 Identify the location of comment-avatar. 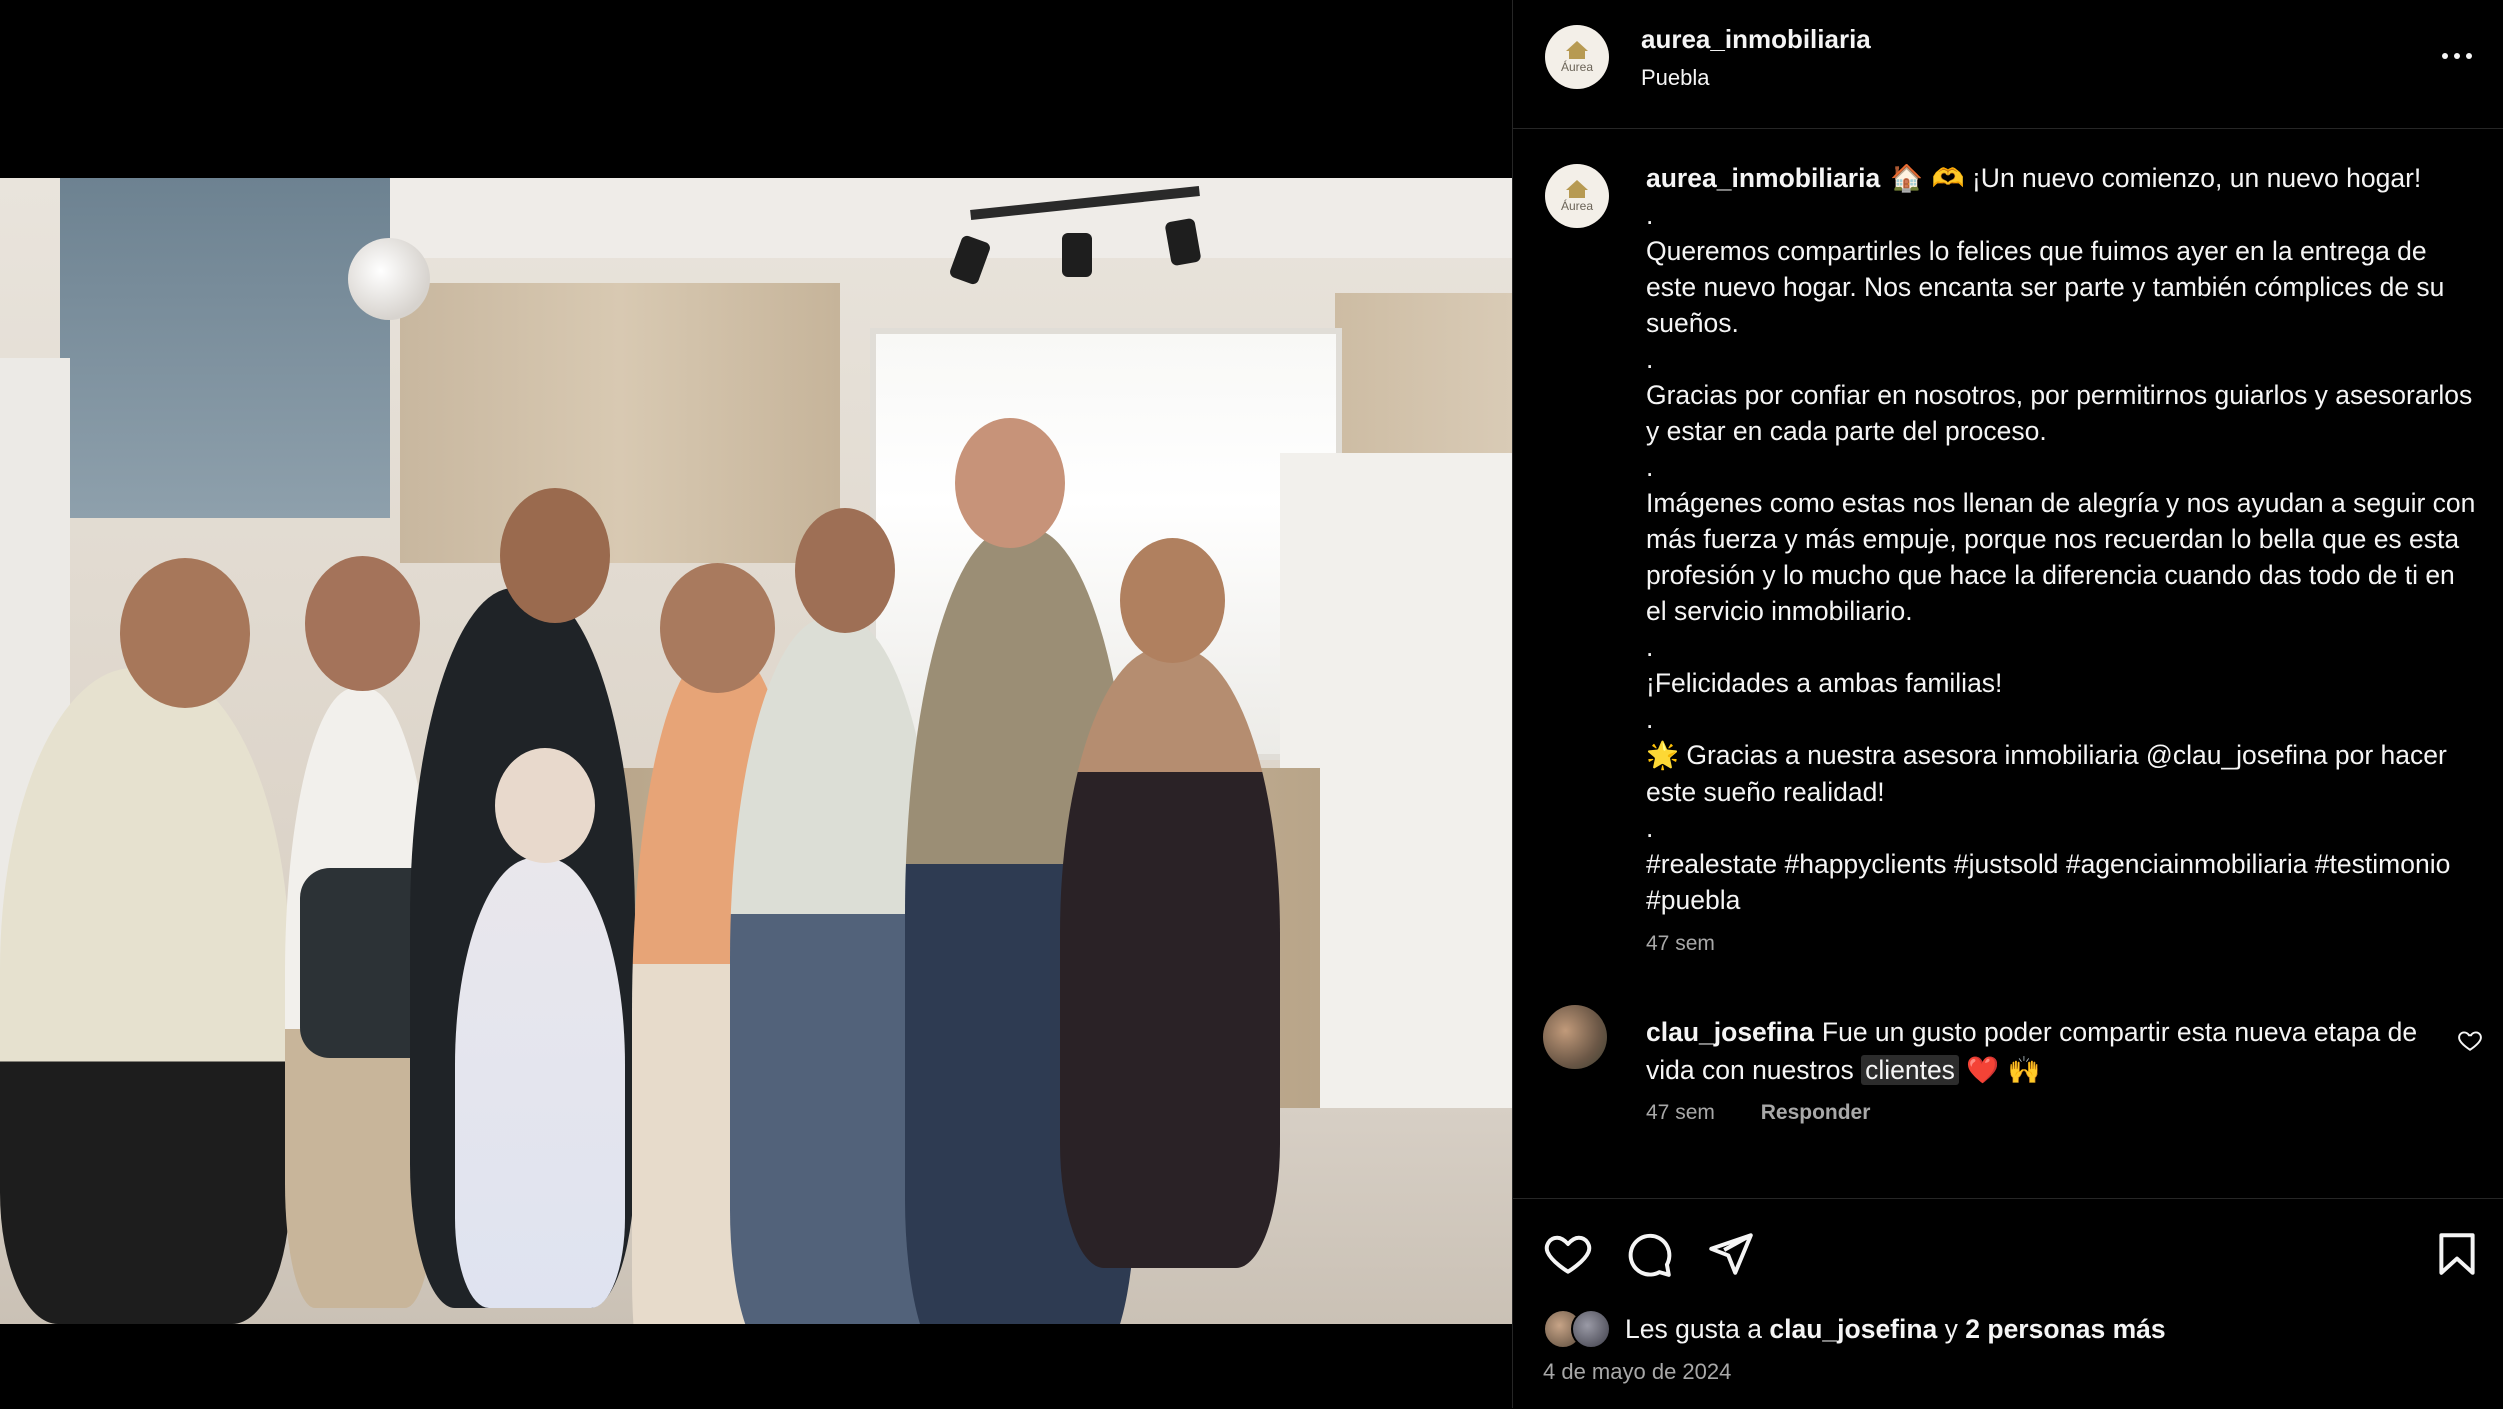
(1575, 1037).